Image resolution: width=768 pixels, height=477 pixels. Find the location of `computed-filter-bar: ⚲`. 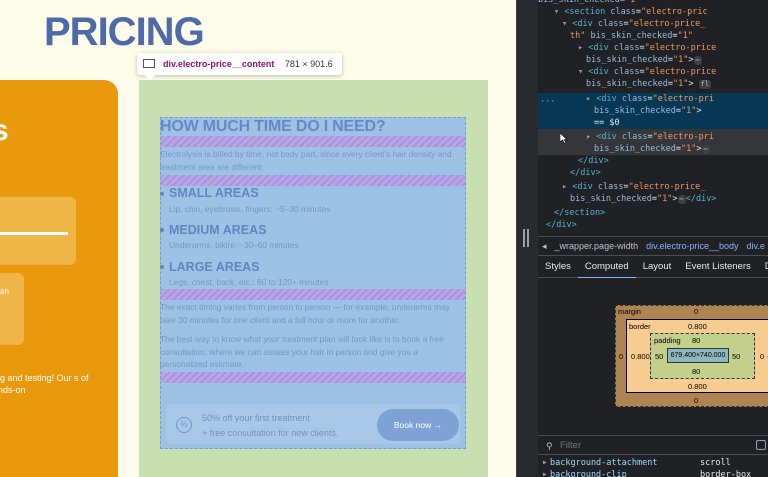

computed-filter-bar: ⚲ is located at coordinates (653, 445).